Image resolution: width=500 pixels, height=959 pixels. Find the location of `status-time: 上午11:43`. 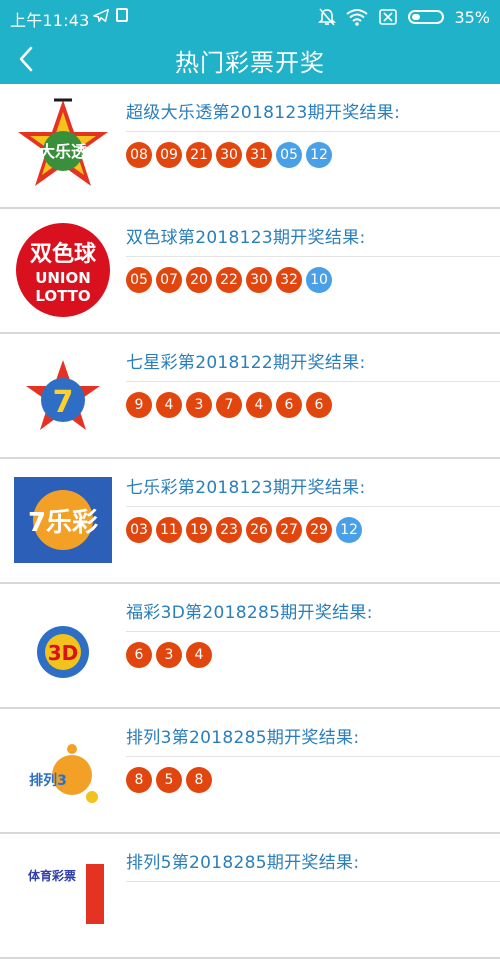

status-time: 上午11:43 is located at coordinates (50, 20).